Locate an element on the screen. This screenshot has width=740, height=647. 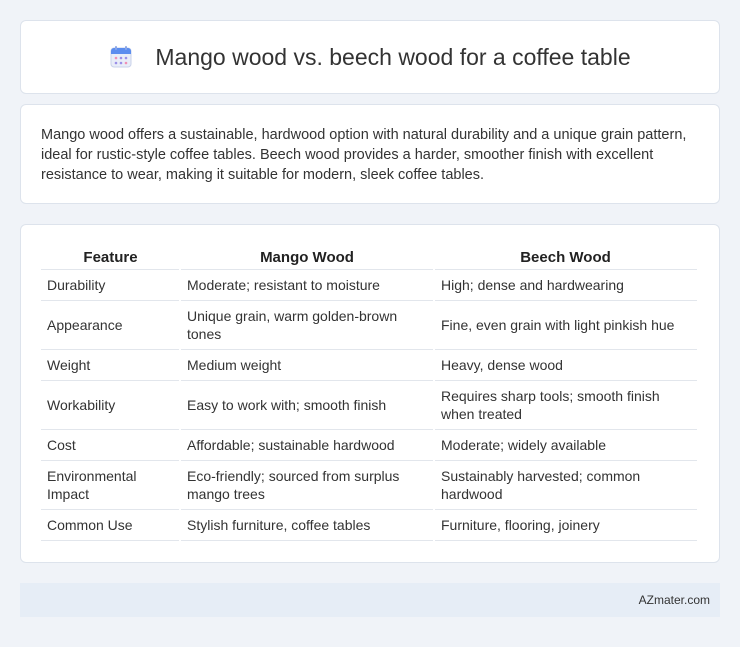
calendar-icon is located at coordinates (121, 57).